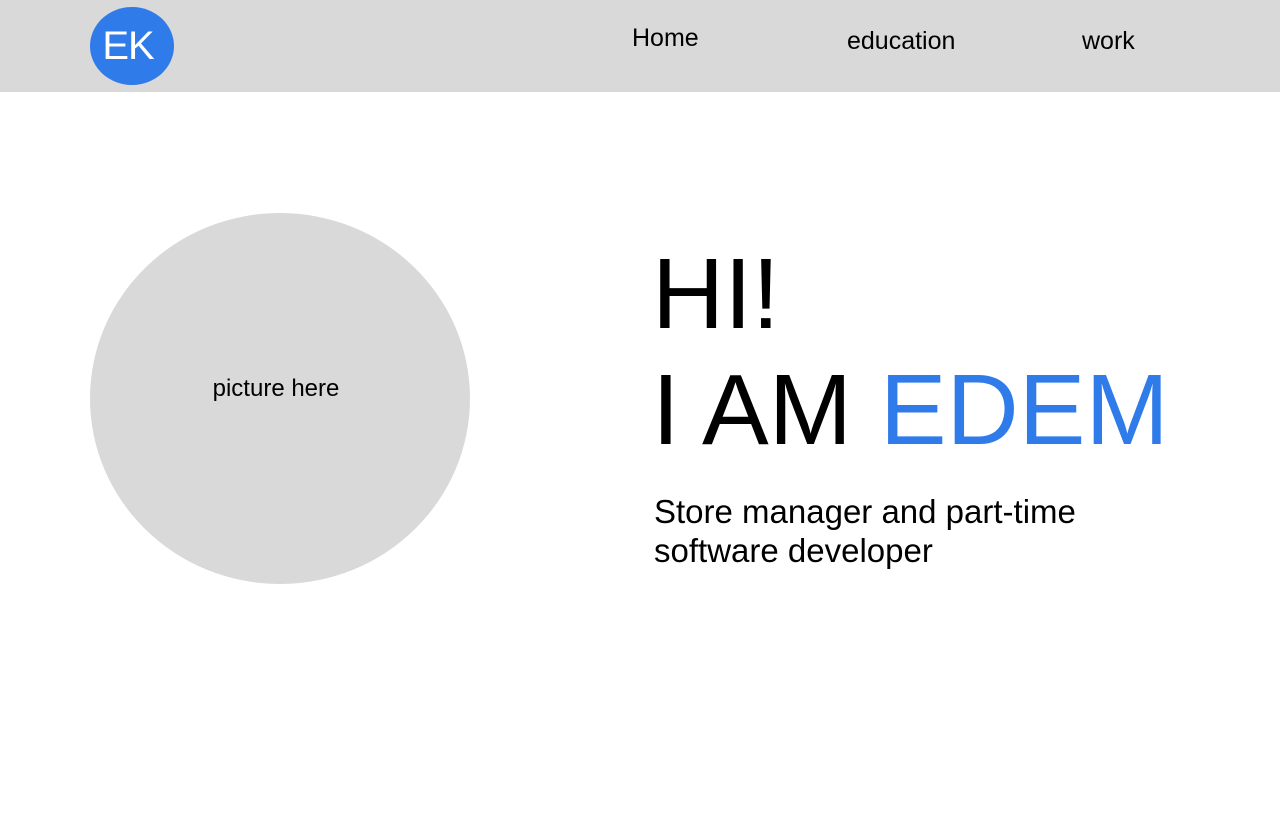  Describe the element at coordinates (1024, 410) in the screenshot. I see `hero-name: EDEM` at that location.